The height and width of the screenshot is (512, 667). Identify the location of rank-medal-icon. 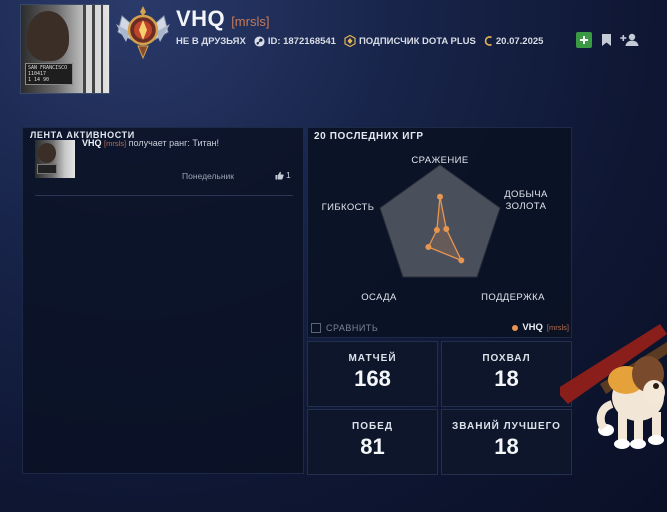
(143, 31).